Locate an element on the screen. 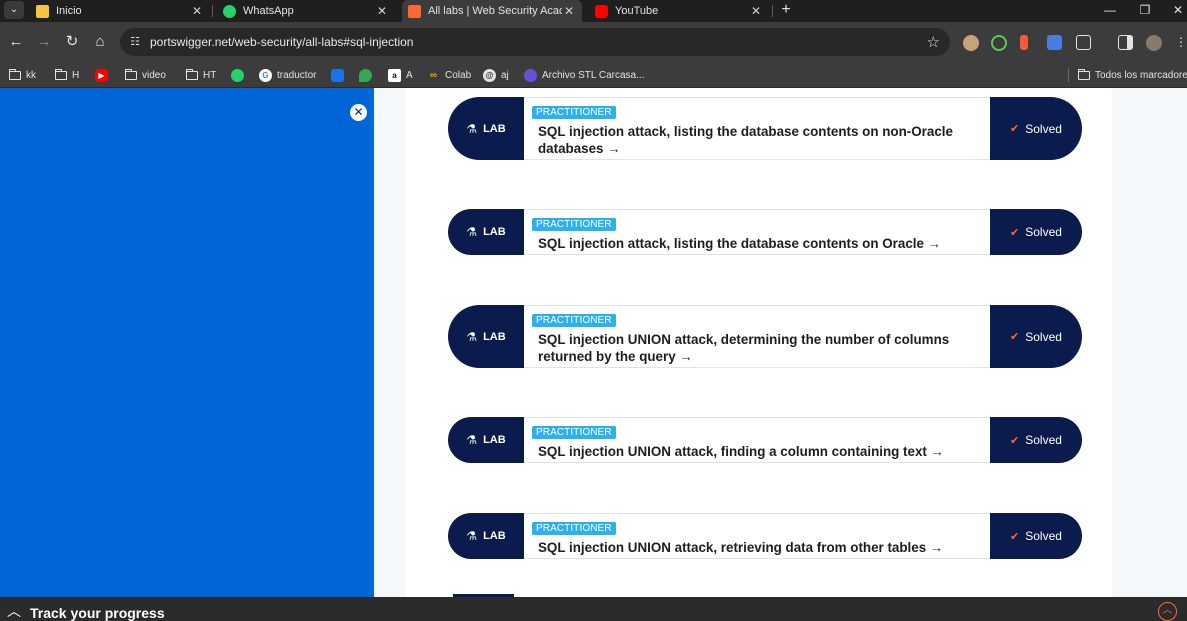  tab-separator is located at coordinates (772, 11).